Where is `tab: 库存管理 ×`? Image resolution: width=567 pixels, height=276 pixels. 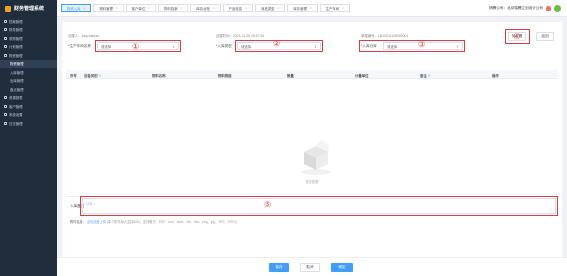
tab: 库存管理 × is located at coordinates (302, 8).